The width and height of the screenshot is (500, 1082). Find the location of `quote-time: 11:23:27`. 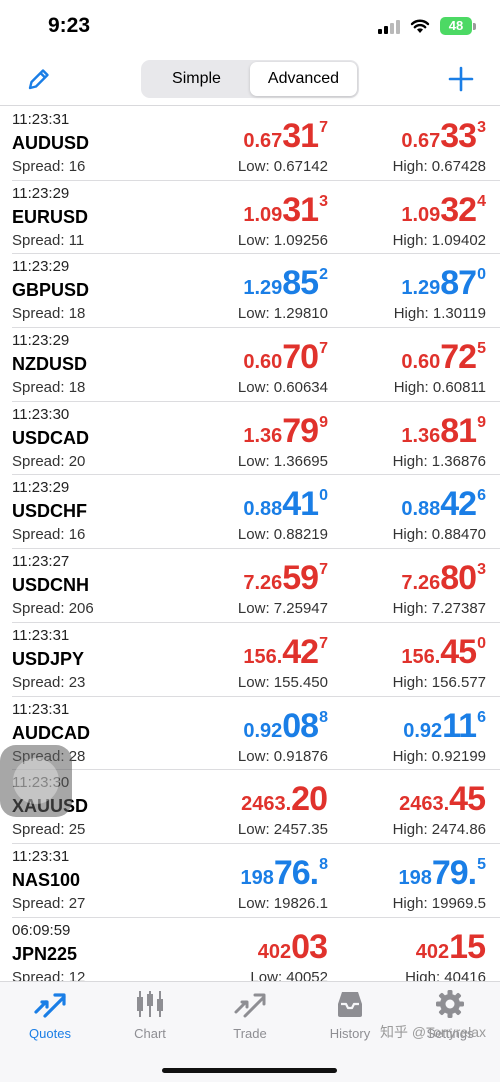

quote-time: 11:23:27 is located at coordinates (41, 562).